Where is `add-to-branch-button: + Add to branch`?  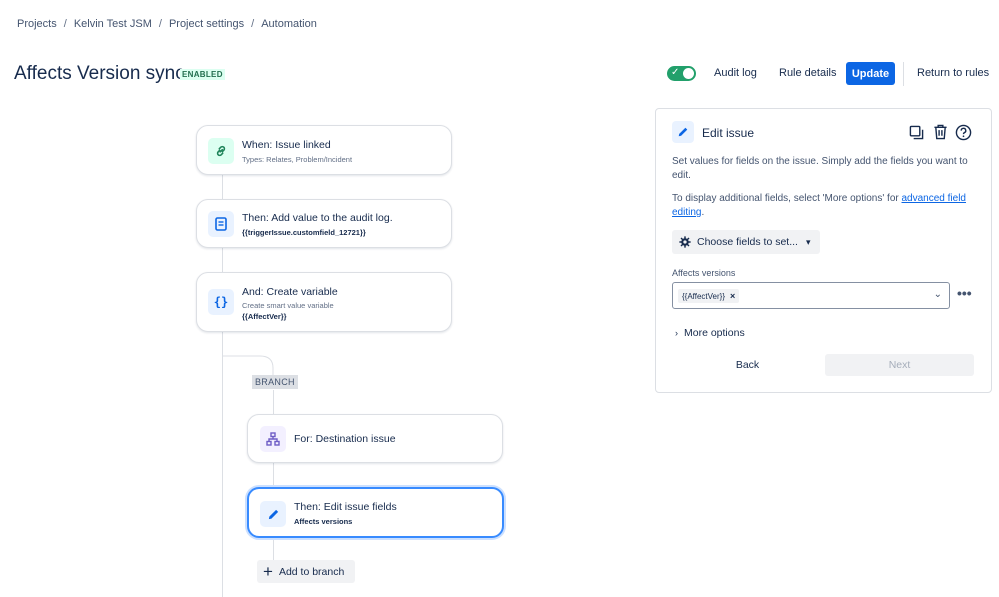 add-to-branch-button: + Add to branch is located at coordinates (306, 571).